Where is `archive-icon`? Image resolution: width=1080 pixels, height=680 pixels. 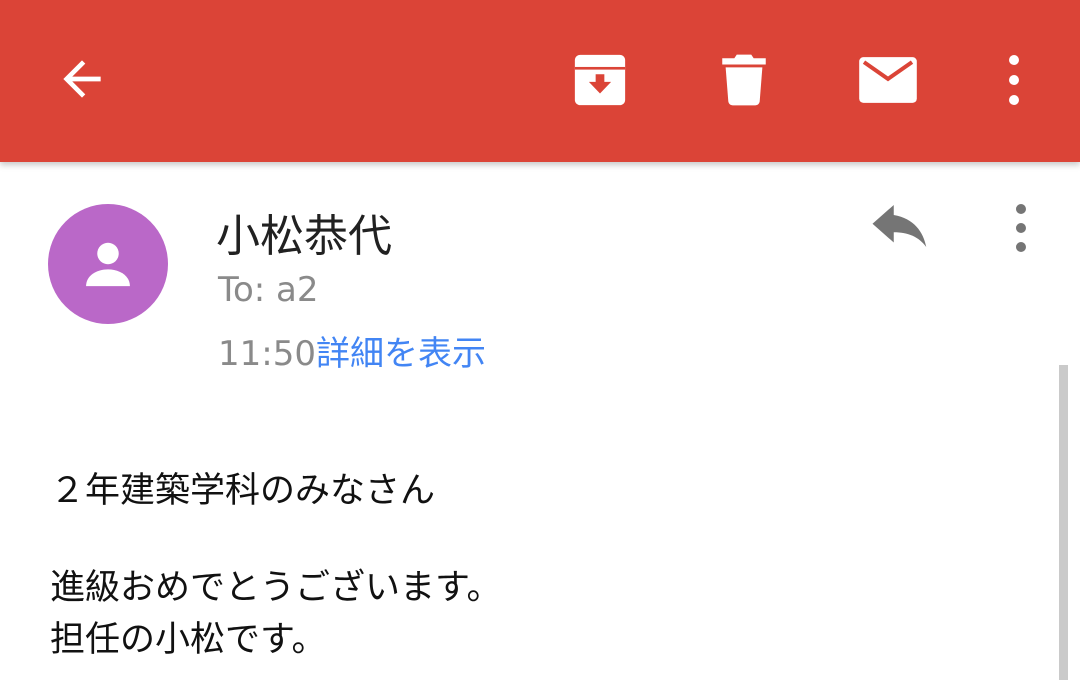
archive-icon is located at coordinates (600, 80).